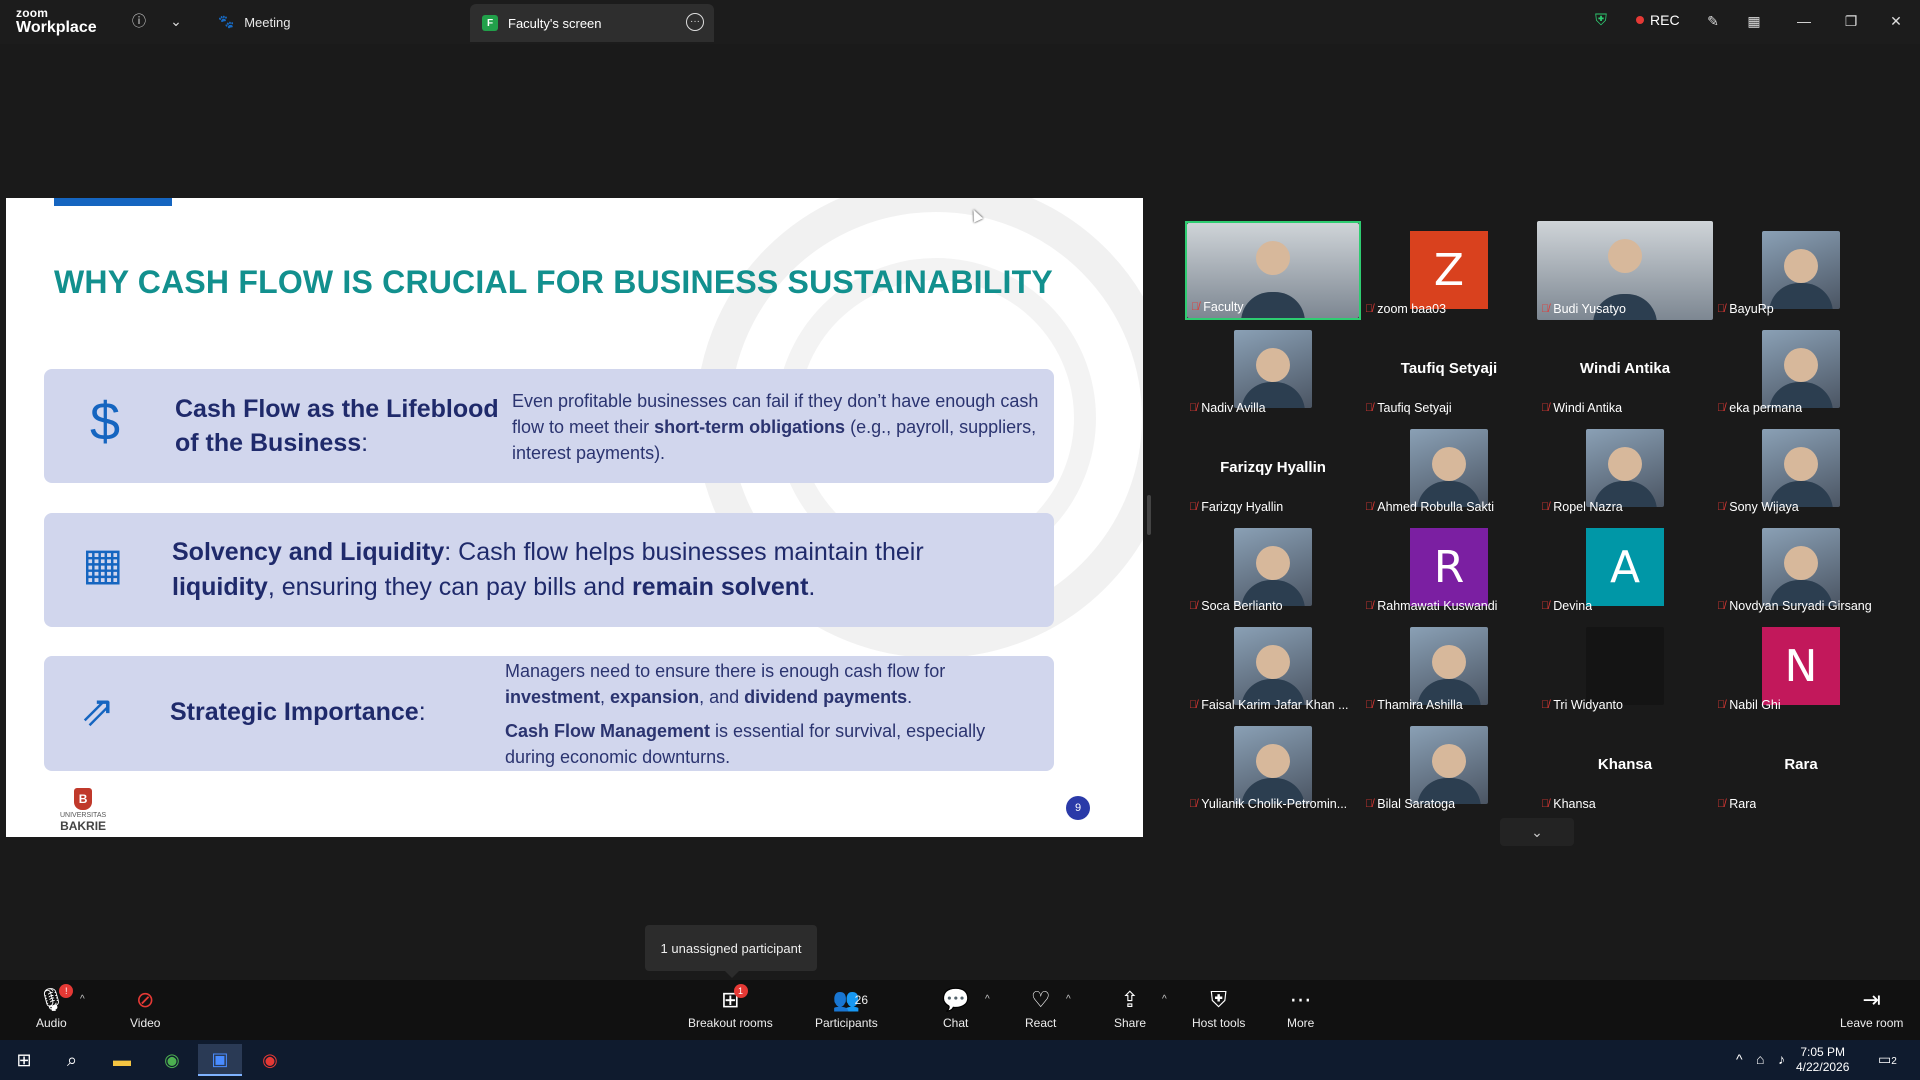  I want to click on chrome-icon: ◉, so click(172, 1060).